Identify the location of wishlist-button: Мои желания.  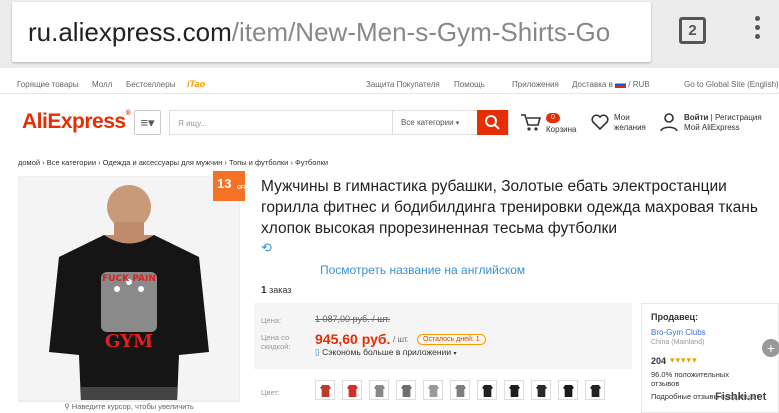
(618, 124).